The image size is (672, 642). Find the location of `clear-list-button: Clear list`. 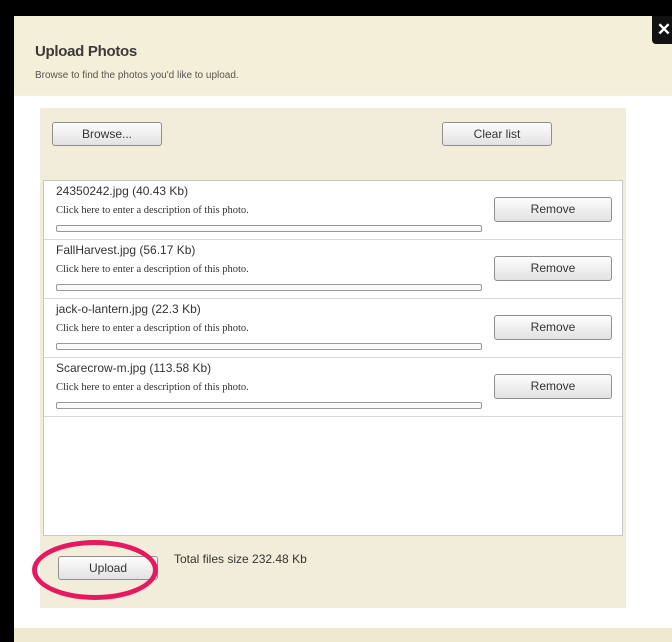

clear-list-button: Clear list is located at coordinates (497, 134).